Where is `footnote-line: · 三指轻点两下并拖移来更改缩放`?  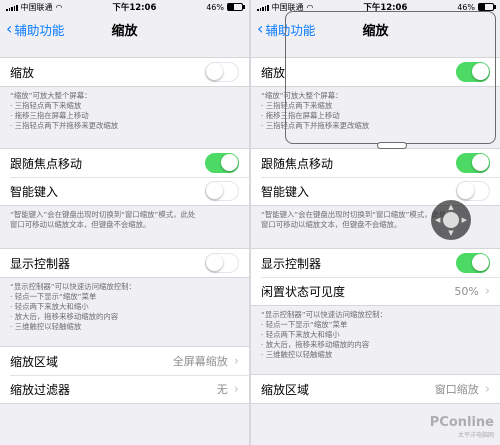 footnote-line: · 三指轻点两下并拖移来更改缩放 is located at coordinates (315, 125).